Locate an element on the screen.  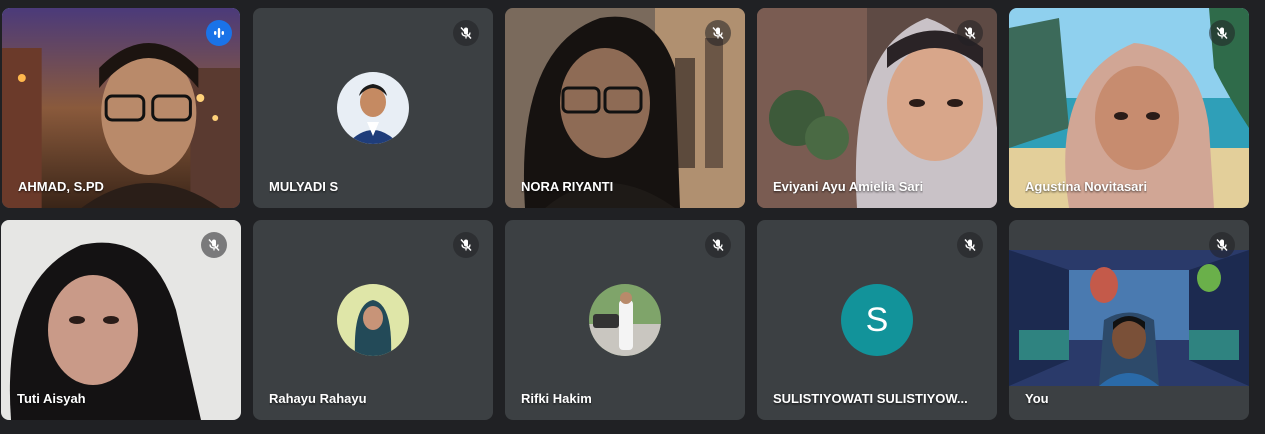
participant-video is located at coordinates (121, 108).